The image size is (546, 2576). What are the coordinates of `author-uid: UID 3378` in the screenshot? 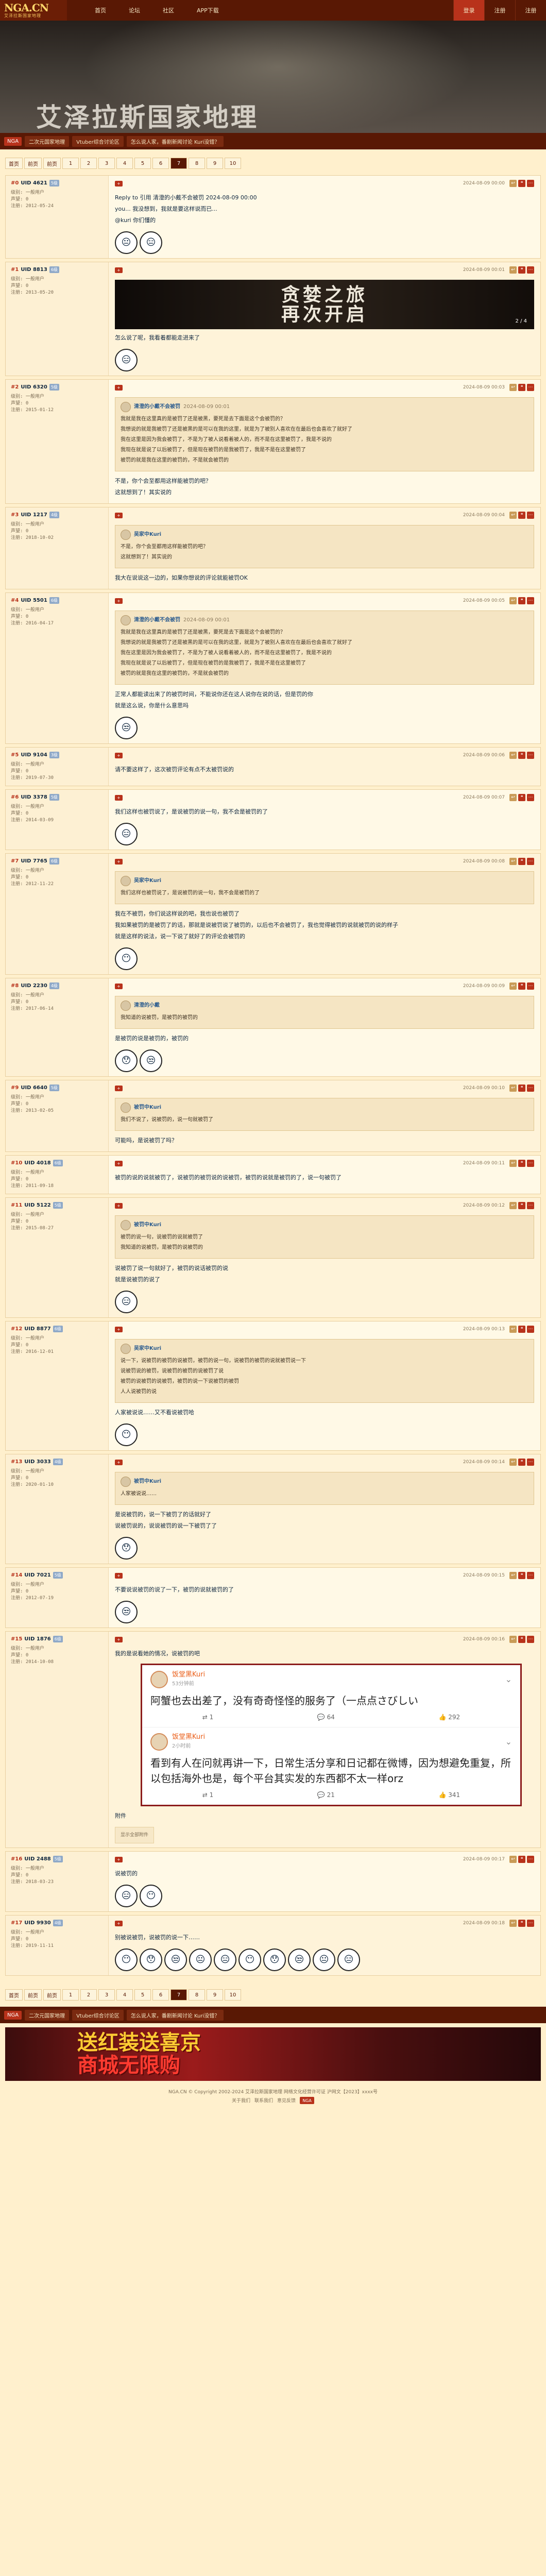 It's located at (34, 797).